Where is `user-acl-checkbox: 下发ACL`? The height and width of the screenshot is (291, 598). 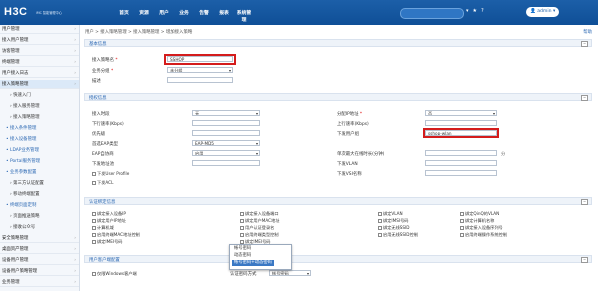
user-acl-checkbox: 下发ACL is located at coordinates (102, 183).